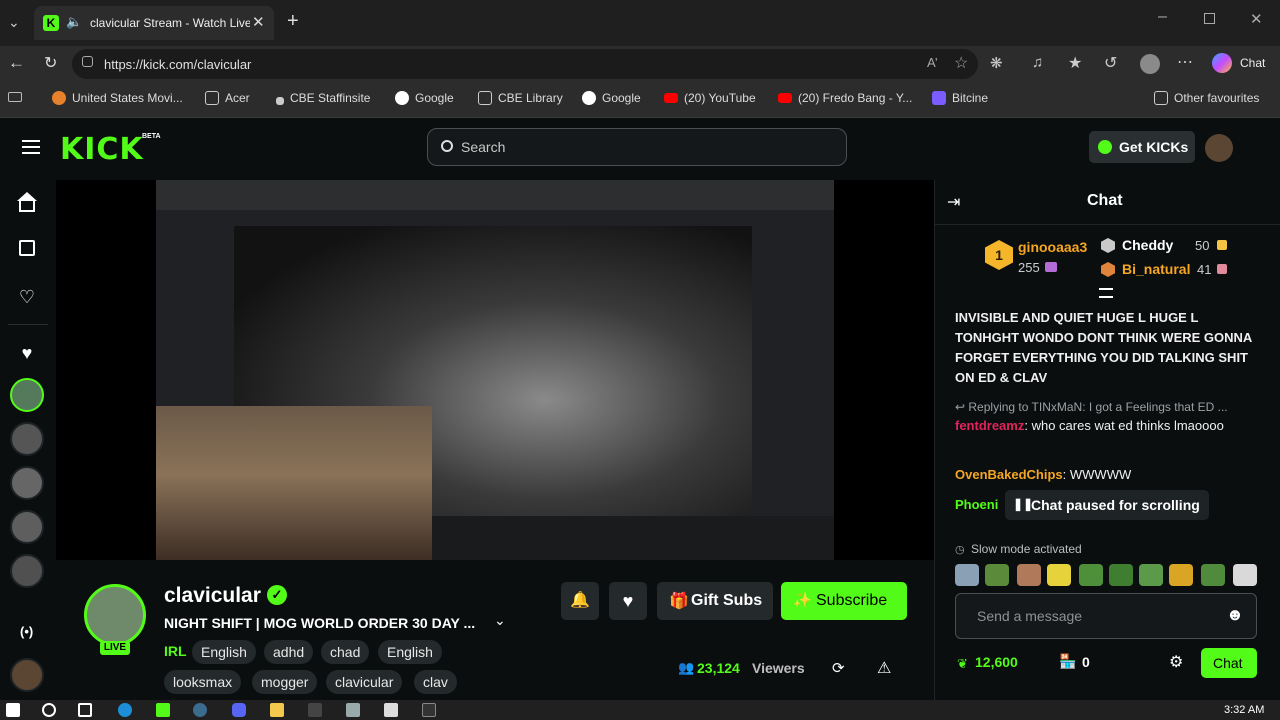 Image resolution: width=1280 pixels, height=720 pixels. What do you see at coordinates (203, 682) in the screenshot?
I see `tag-looksmax: looksmax` at bounding box center [203, 682].